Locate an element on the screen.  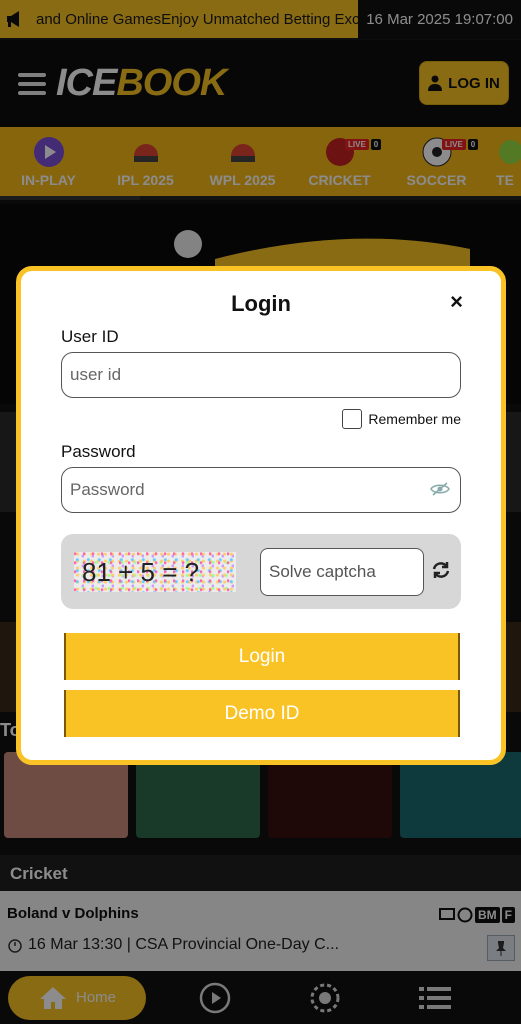
remember-me: Remember me is located at coordinates (401, 419).